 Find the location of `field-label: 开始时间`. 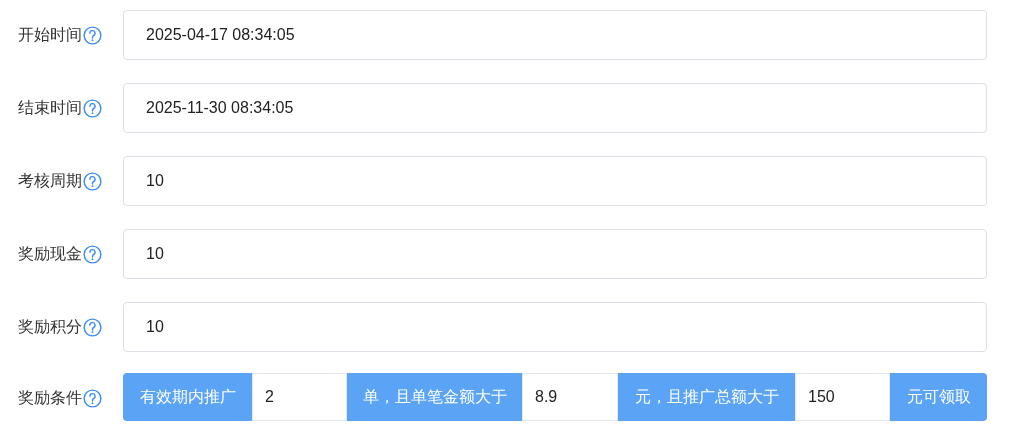

field-label: 开始时间 is located at coordinates (50, 34).